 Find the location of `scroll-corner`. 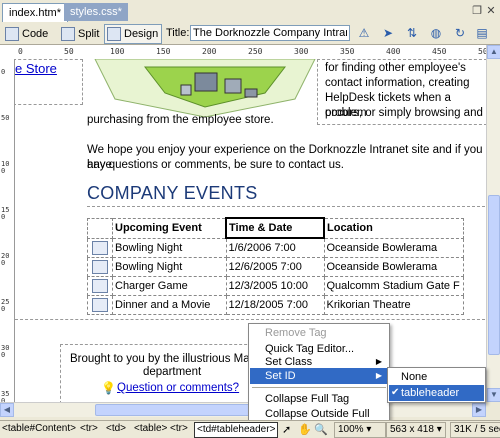

scroll-corner is located at coordinates (493, 411).